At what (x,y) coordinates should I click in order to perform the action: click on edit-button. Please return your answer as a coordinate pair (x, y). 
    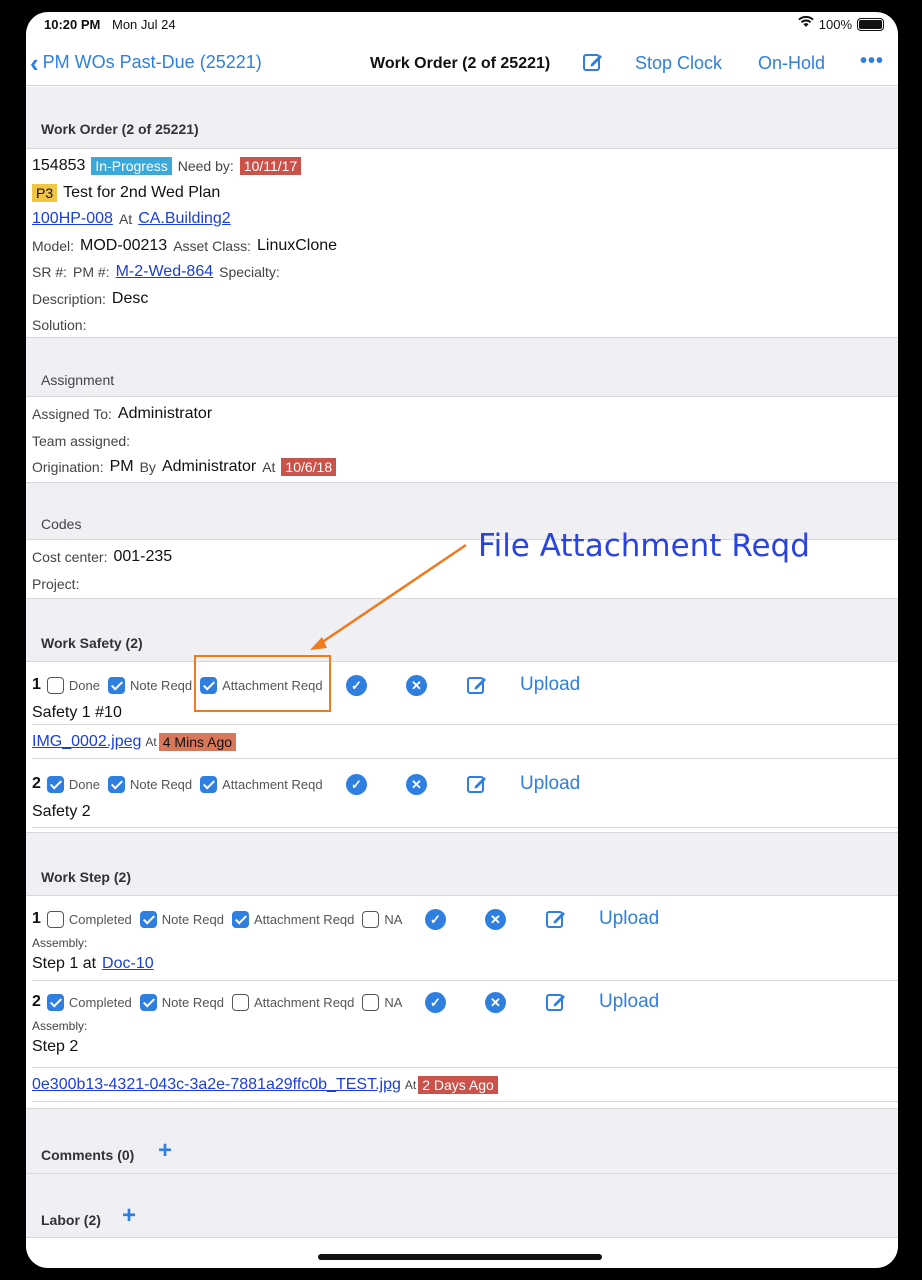
    Looking at the image, I should click on (593, 64).